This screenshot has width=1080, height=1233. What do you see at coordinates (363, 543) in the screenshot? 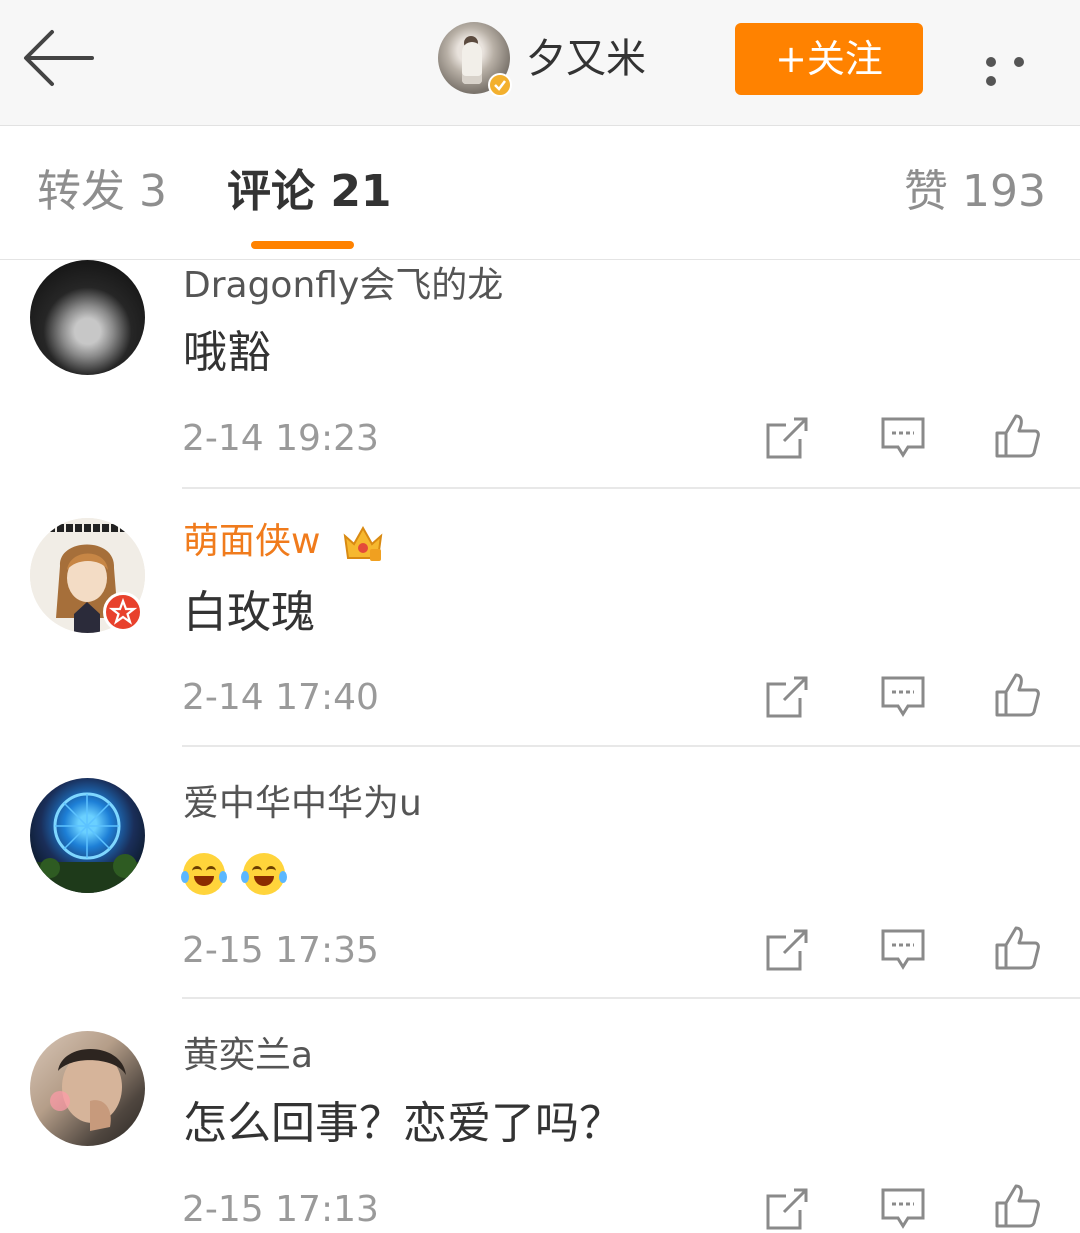
I see `vip-crown-icon` at bounding box center [363, 543].